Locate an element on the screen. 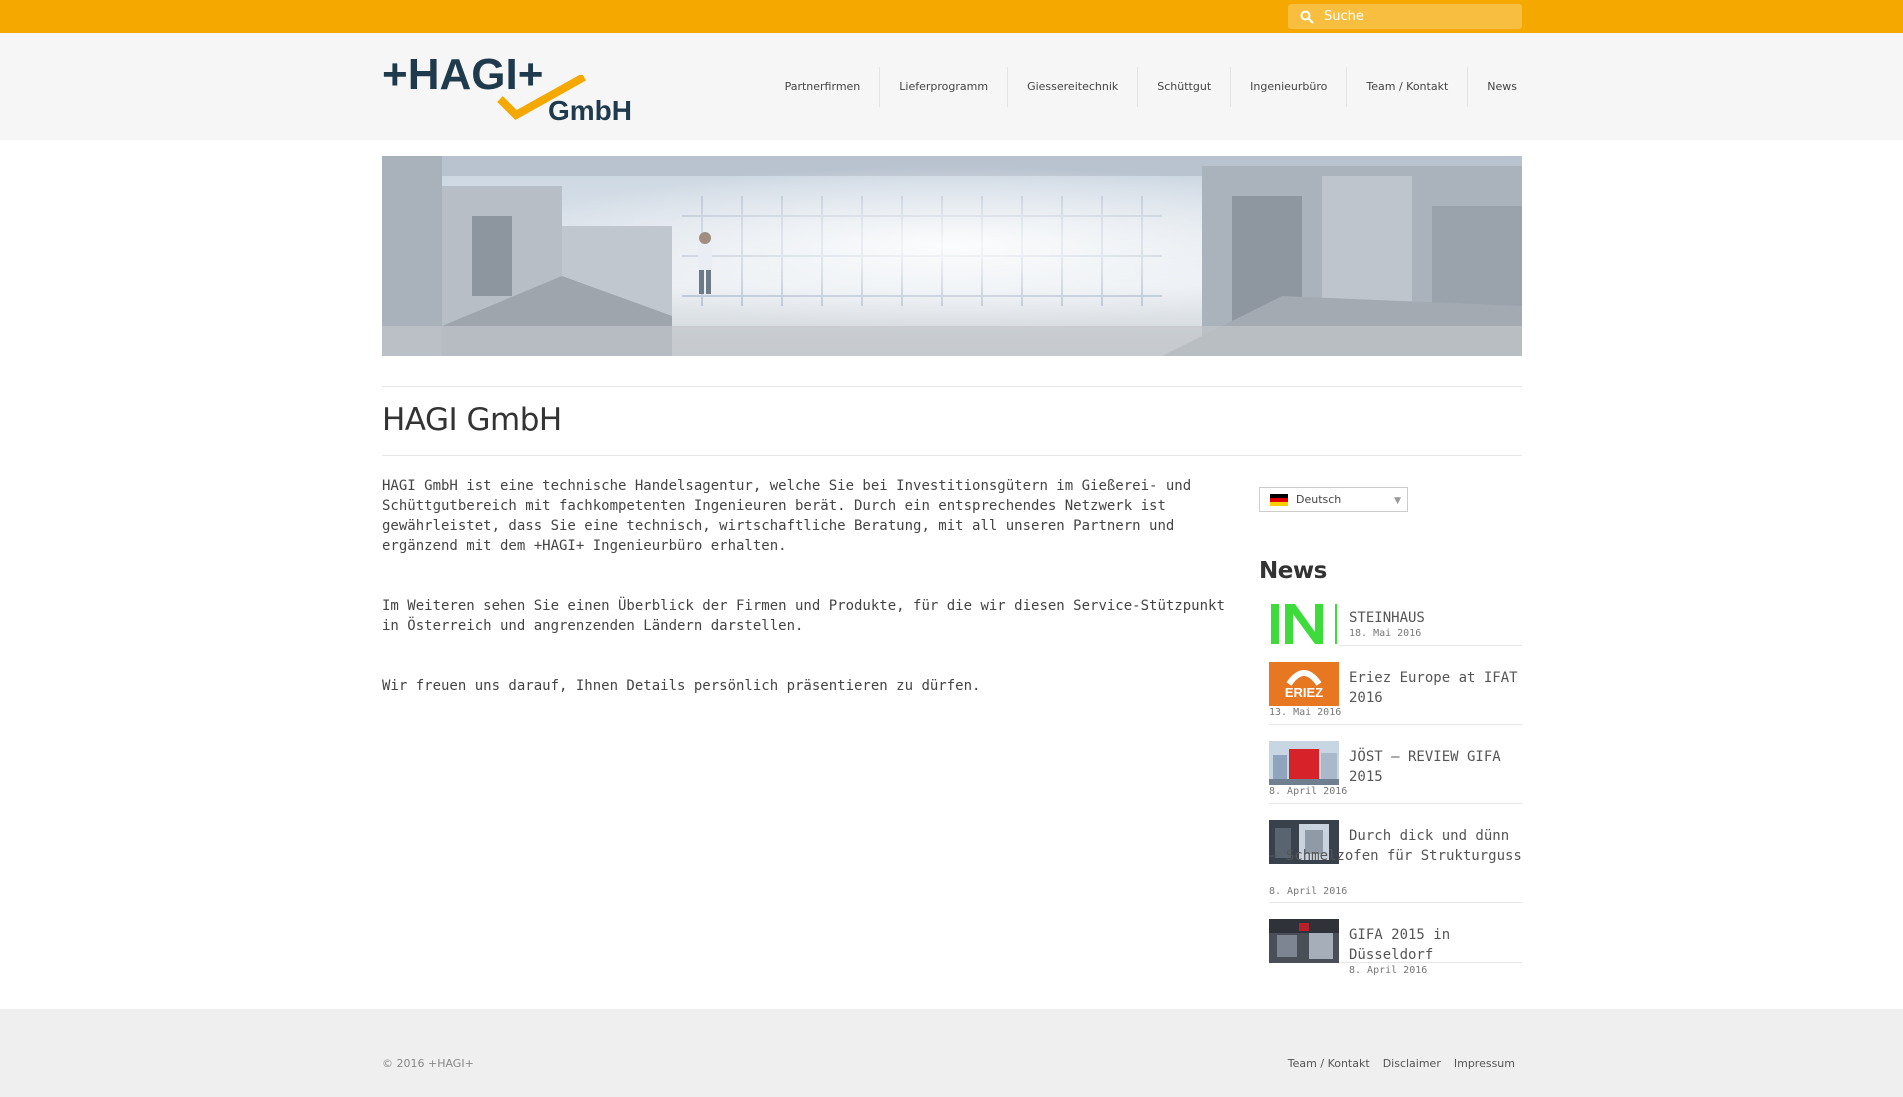 This screenshot has width=1903, height=1097. chevron-down-icon: ▼ is located at coordinates (1397, 501).